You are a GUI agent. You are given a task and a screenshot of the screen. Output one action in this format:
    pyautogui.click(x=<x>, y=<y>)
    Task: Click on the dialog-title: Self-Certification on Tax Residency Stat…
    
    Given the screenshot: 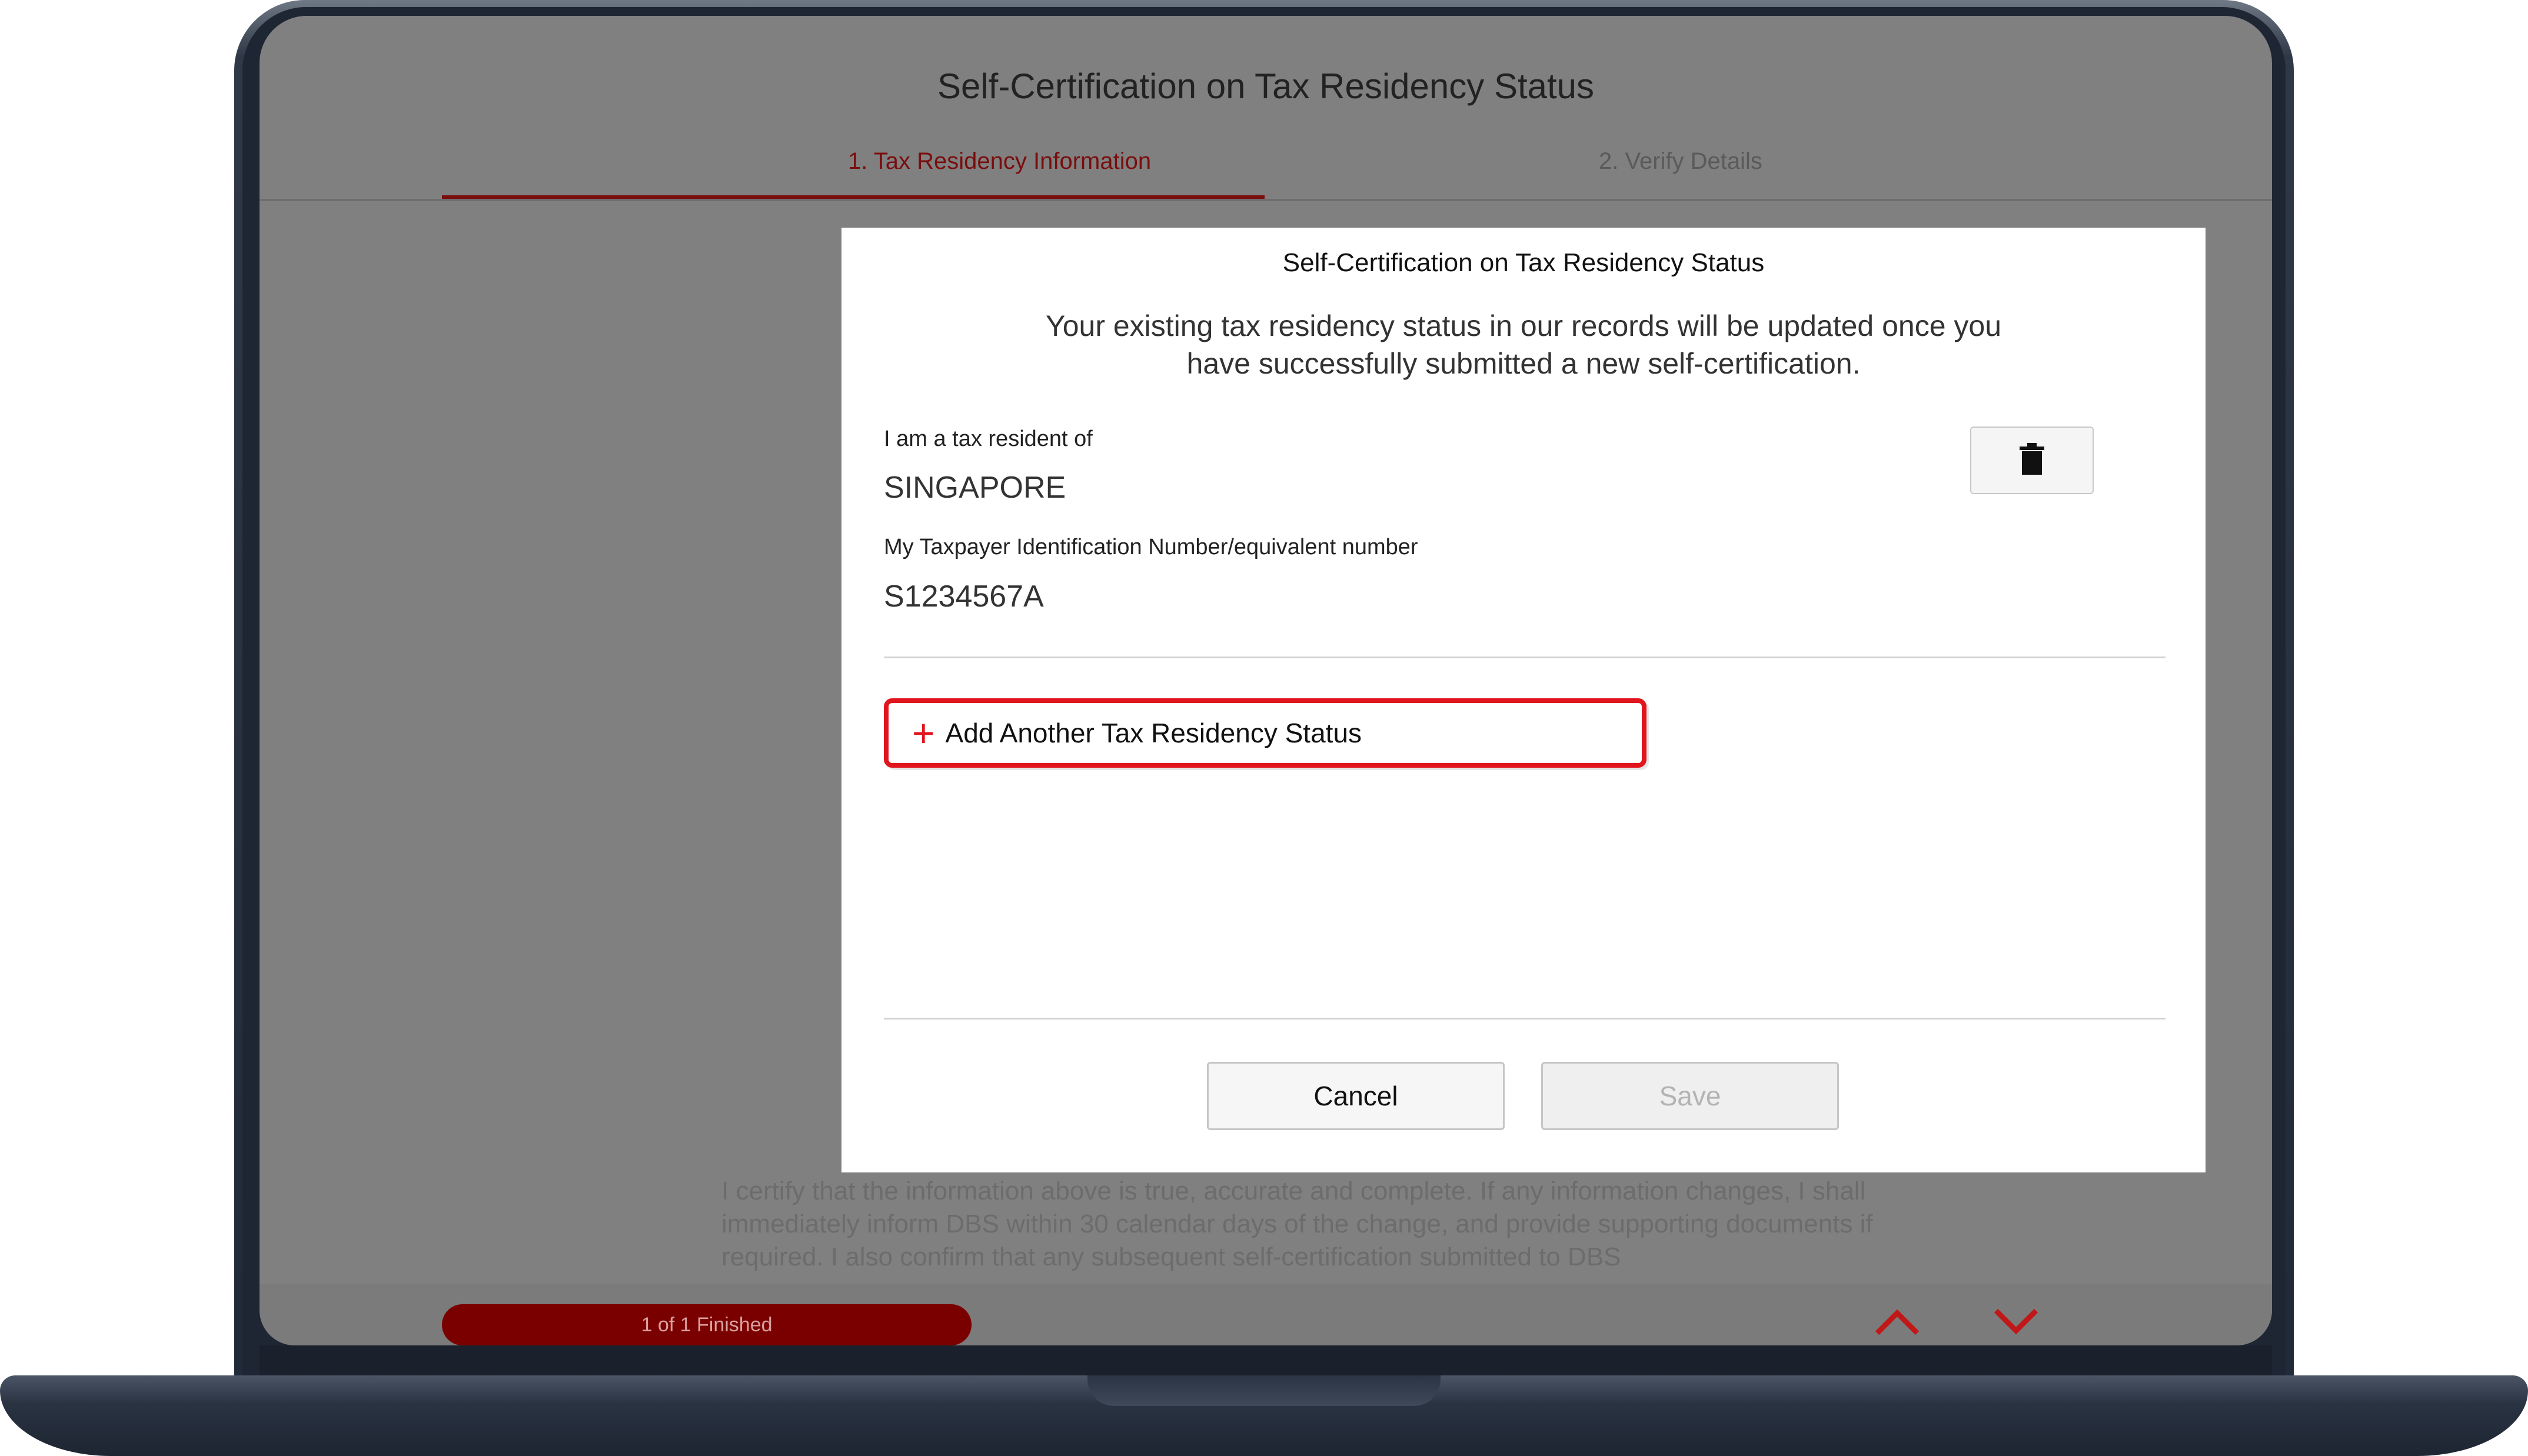 What is the action you would take?
    pyautogui.click(x=1523, y=262)
    